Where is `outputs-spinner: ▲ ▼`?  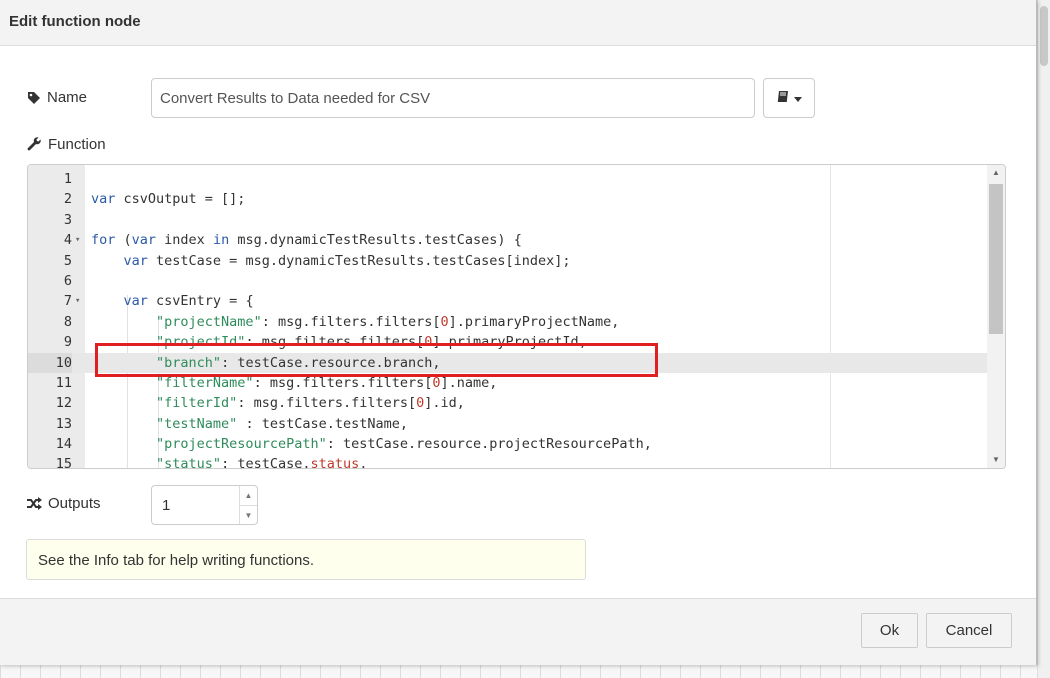
outputs-spinner: ▲ ▼ is located at coordinates (248, 505).